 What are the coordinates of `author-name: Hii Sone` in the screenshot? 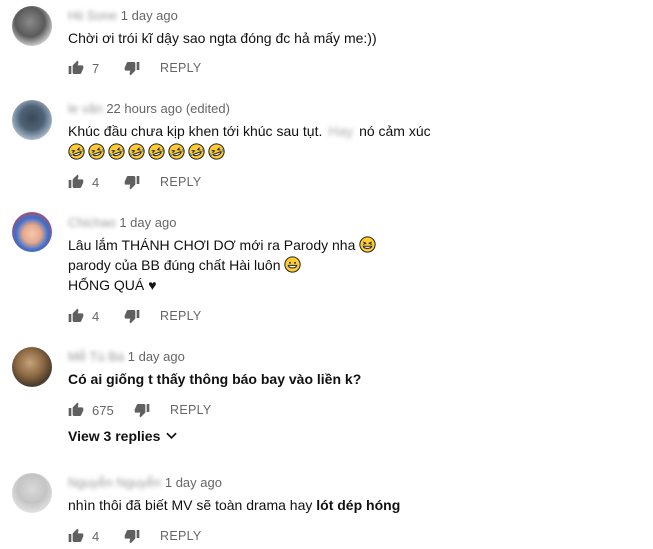 It's located at (92, 15).